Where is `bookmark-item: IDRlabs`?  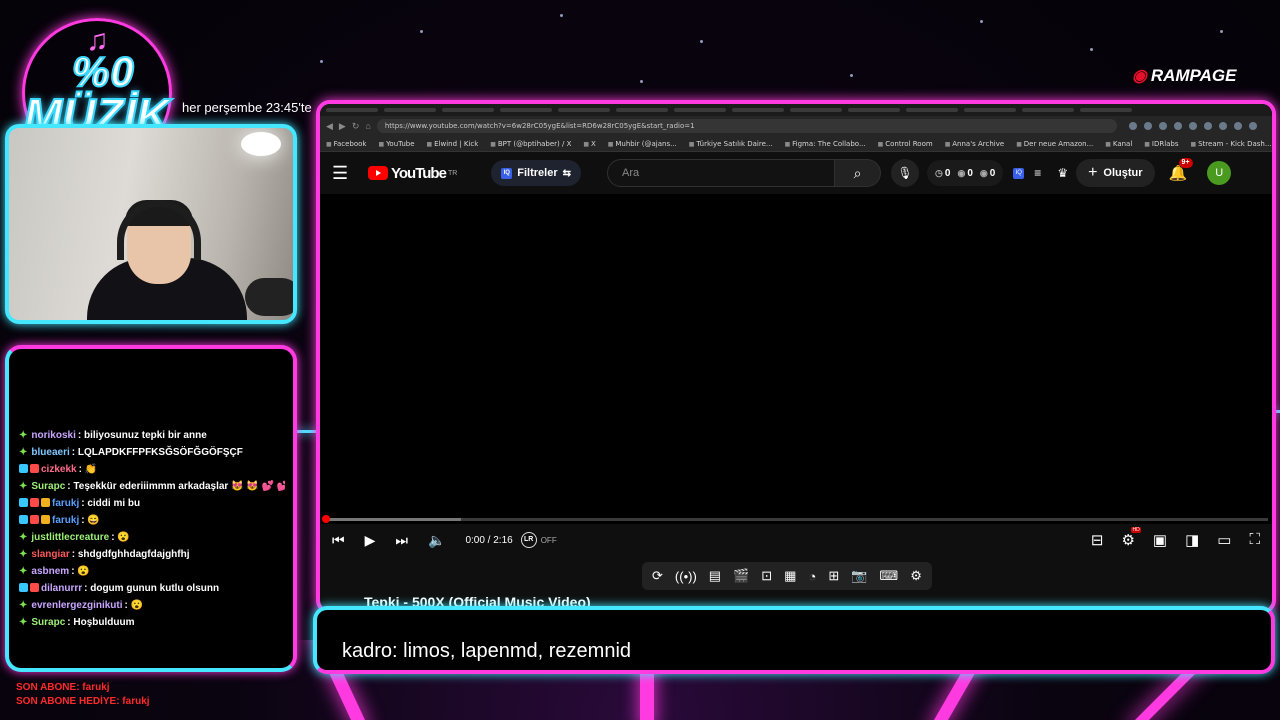
bookmark-item: IDRlabs is located at coordinates (1161, 144).